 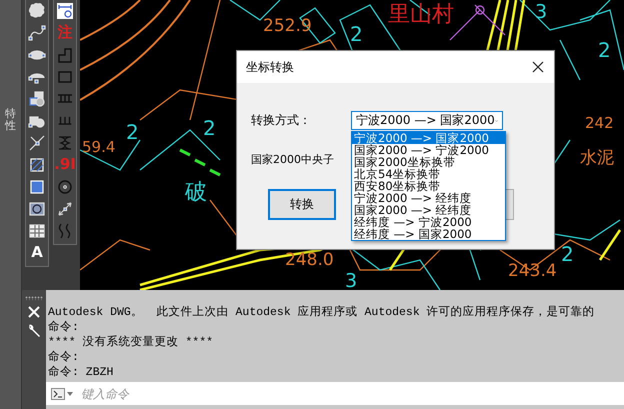 I want to click on dropdown-option: 经纬度 —> 国家2000, so click(x=428, y=234).